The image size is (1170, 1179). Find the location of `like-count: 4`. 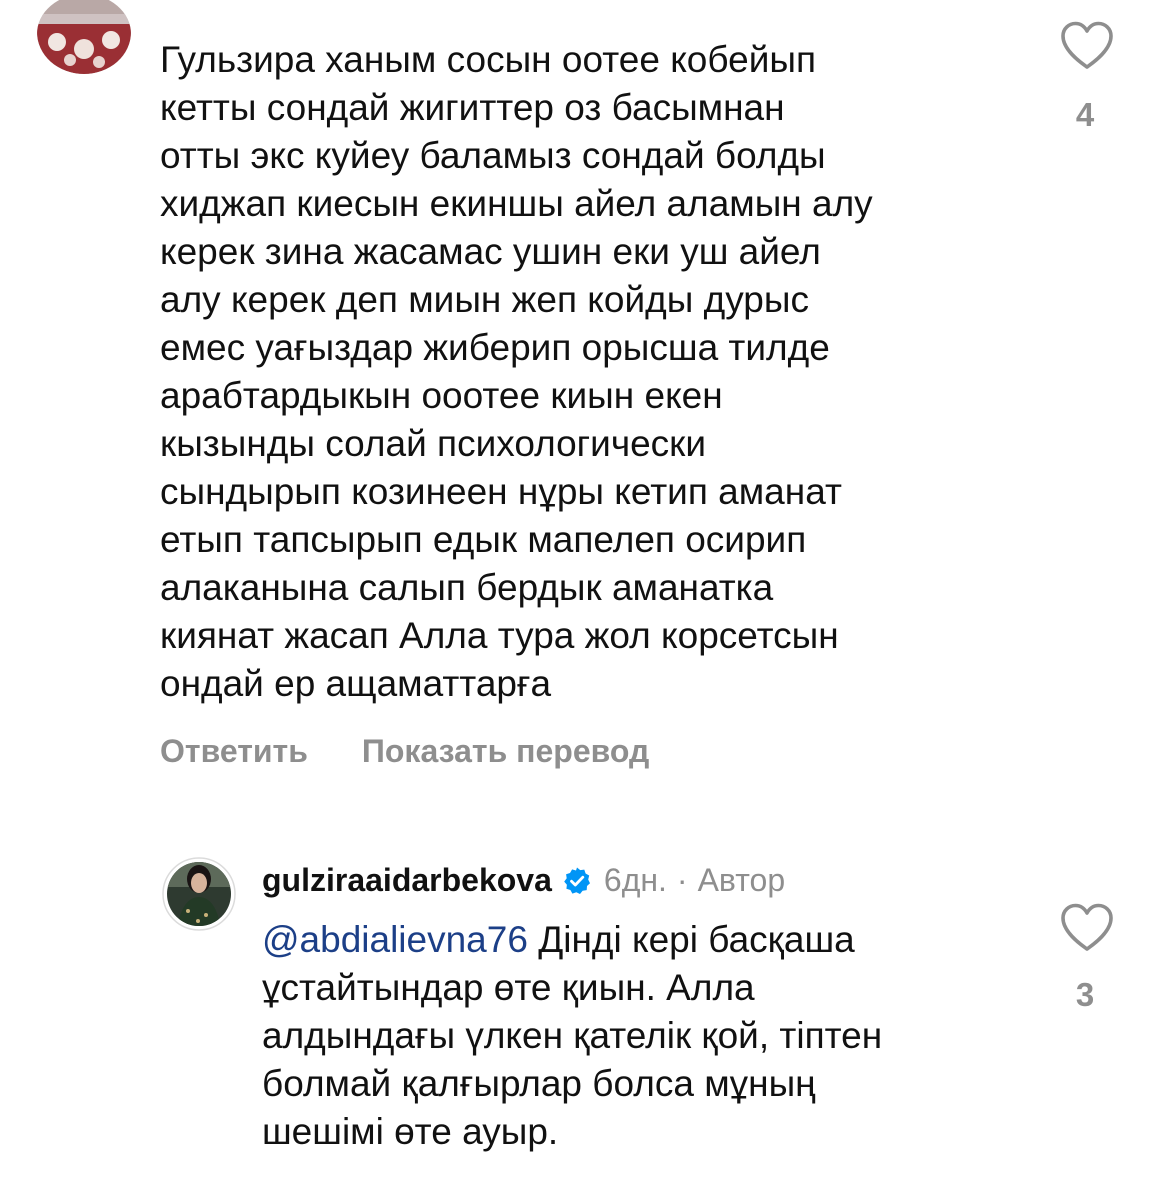

like-count: 4 is located at coordinates (1085, 114).